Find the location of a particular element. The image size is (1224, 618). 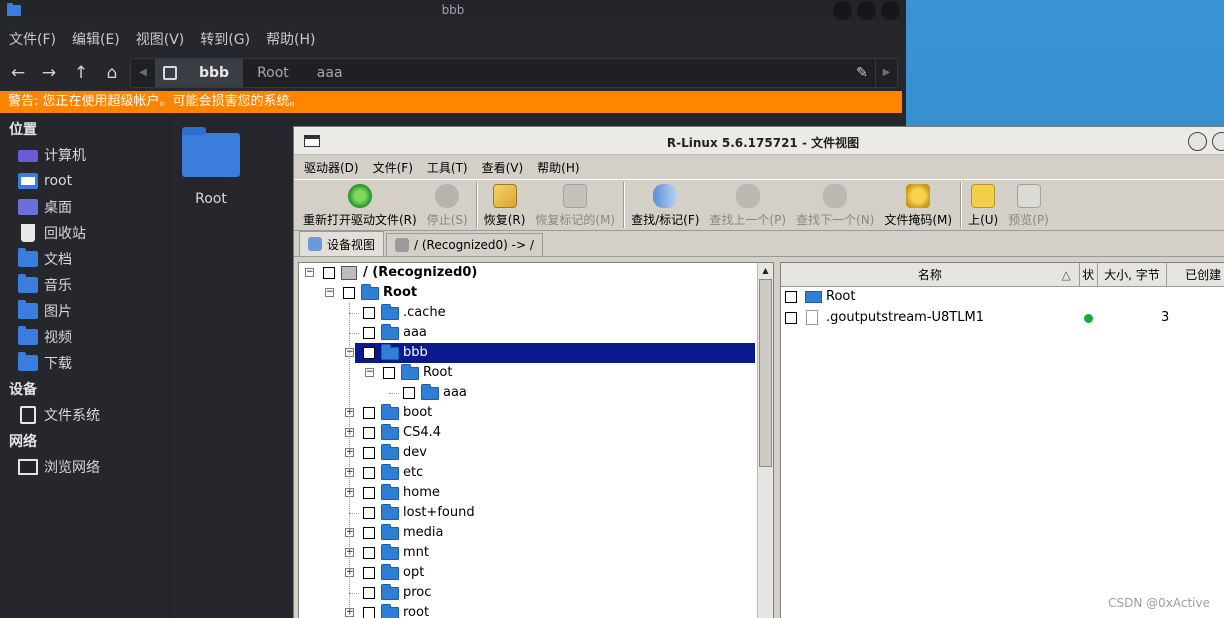

column-created: 已创建 is located at coordinates (1195, 274).